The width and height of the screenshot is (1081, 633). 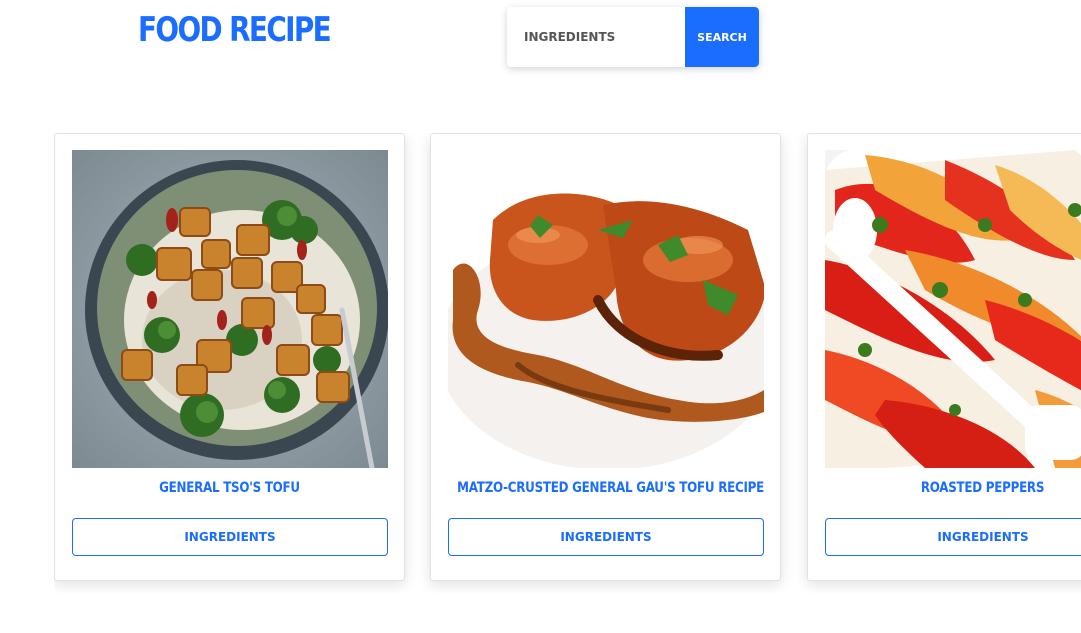 What do you see at coordinates (610, 488) in the screenshot?
I see `recipe-title: MATZO-CRUSTED GENERAL GAU'S TOFU RECIPE` at bounding box center [610, 488].